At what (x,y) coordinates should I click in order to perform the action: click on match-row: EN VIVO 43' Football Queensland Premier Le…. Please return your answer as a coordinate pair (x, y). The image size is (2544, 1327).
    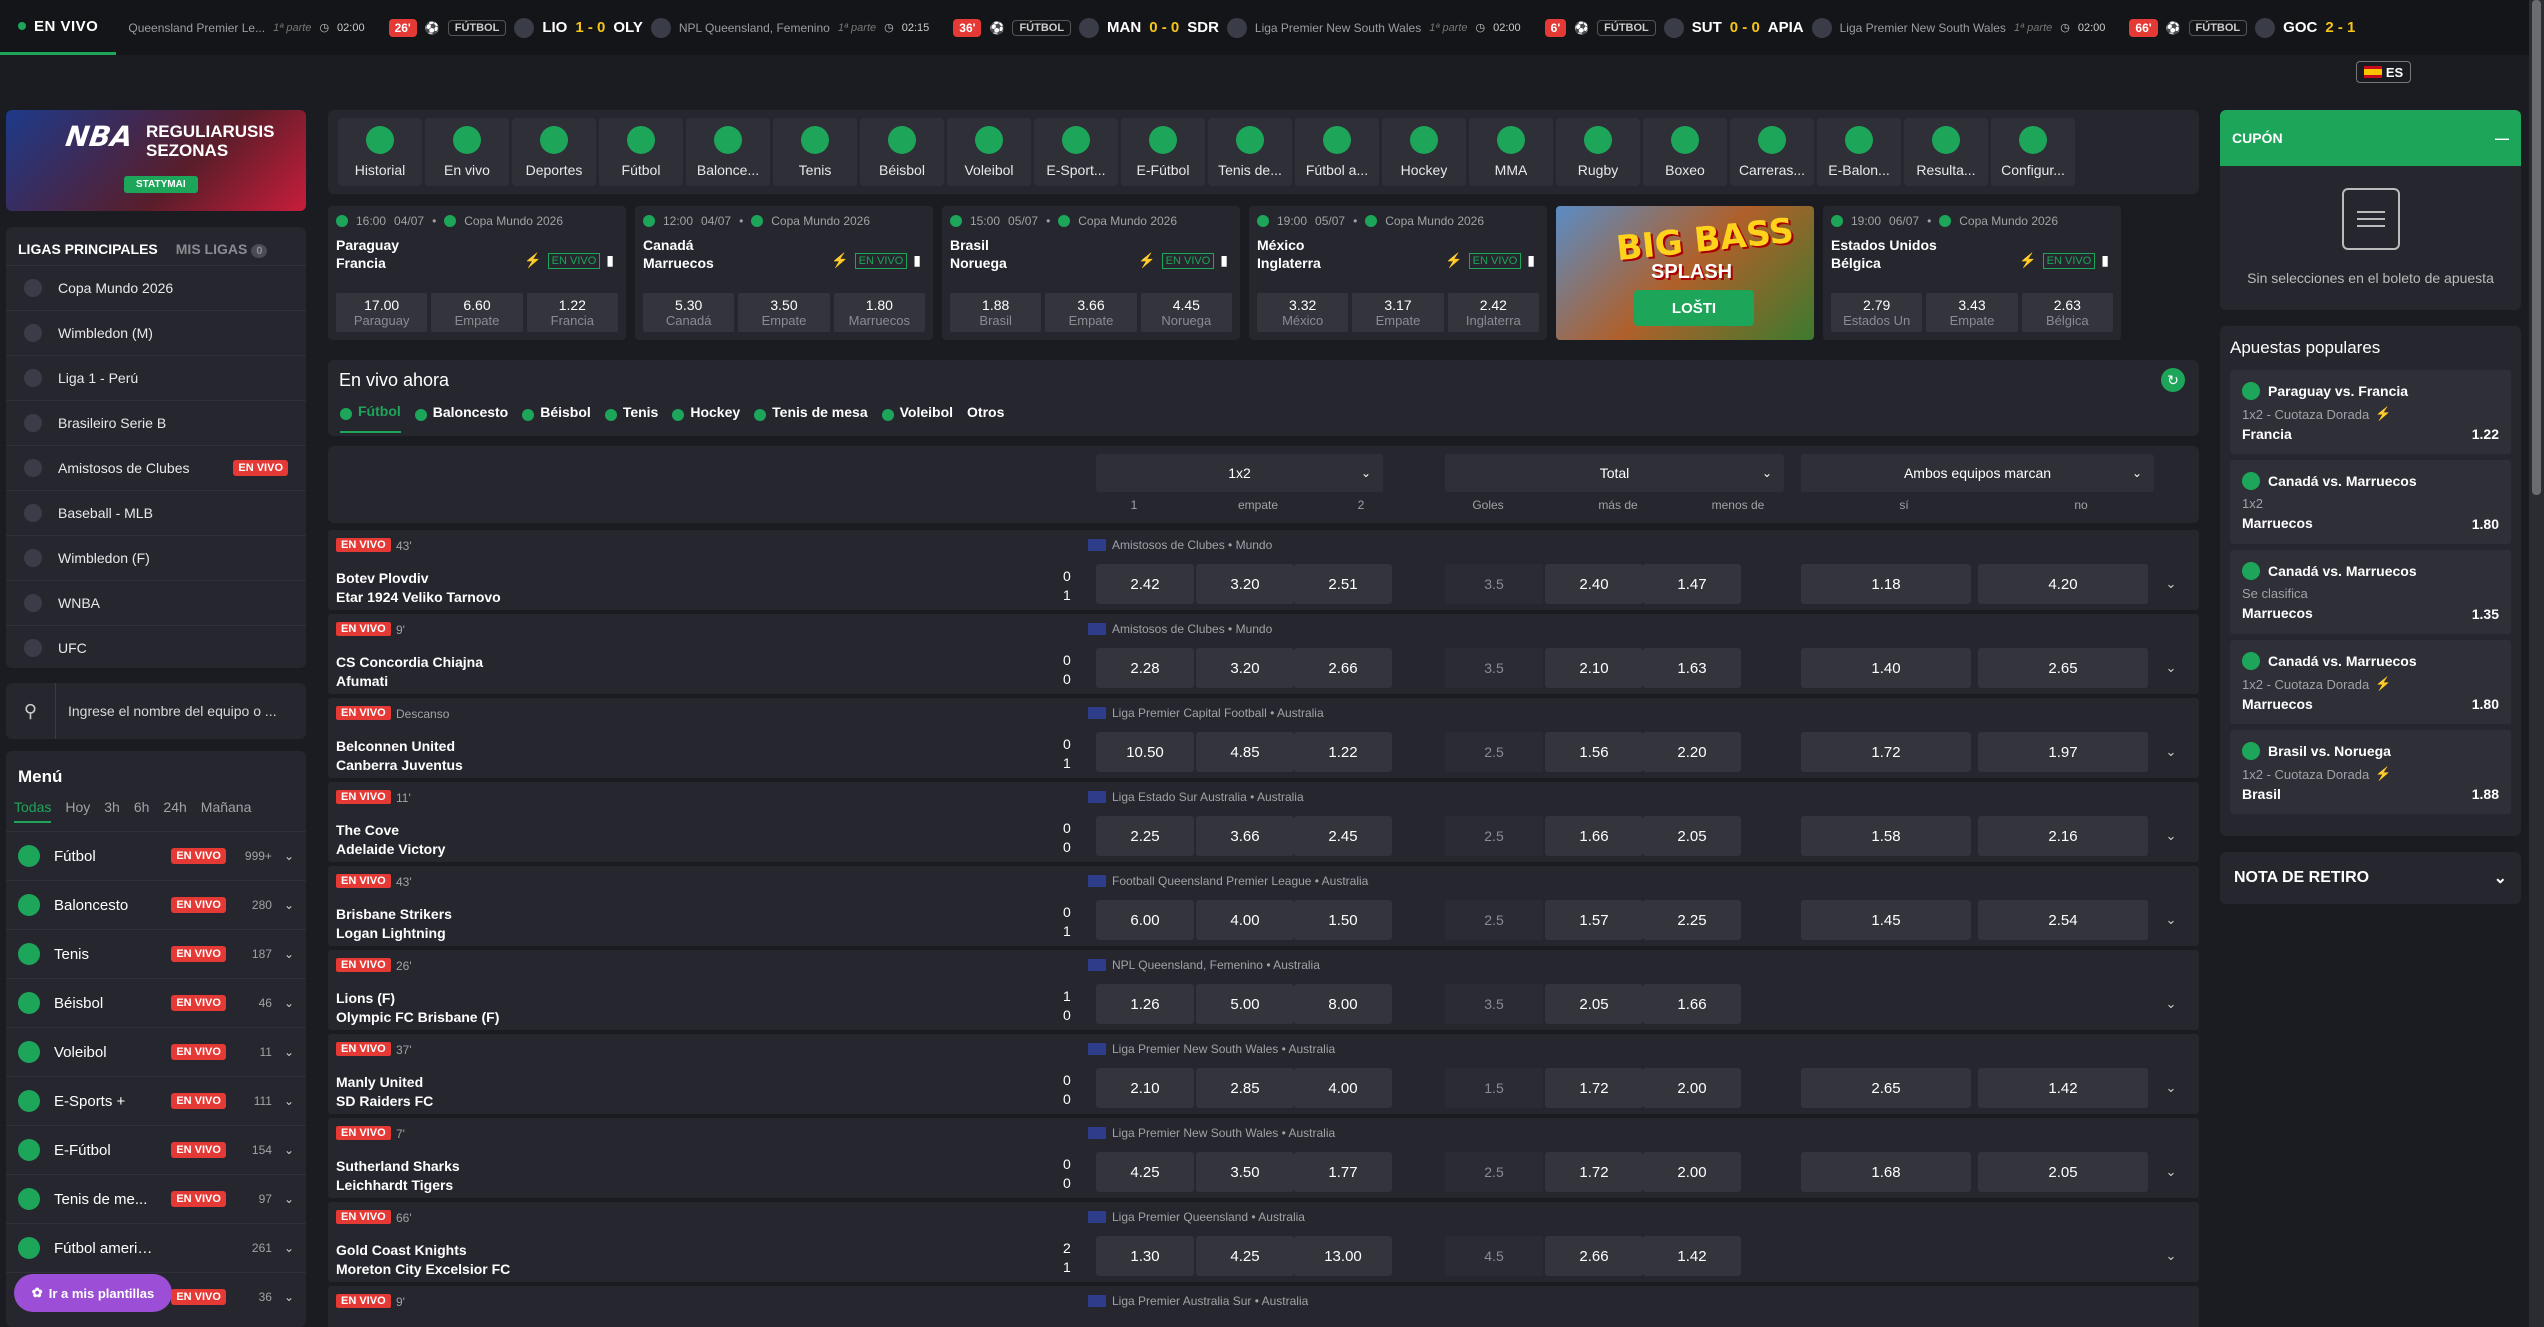
    Looking at the image, I should click on (1263, 906).